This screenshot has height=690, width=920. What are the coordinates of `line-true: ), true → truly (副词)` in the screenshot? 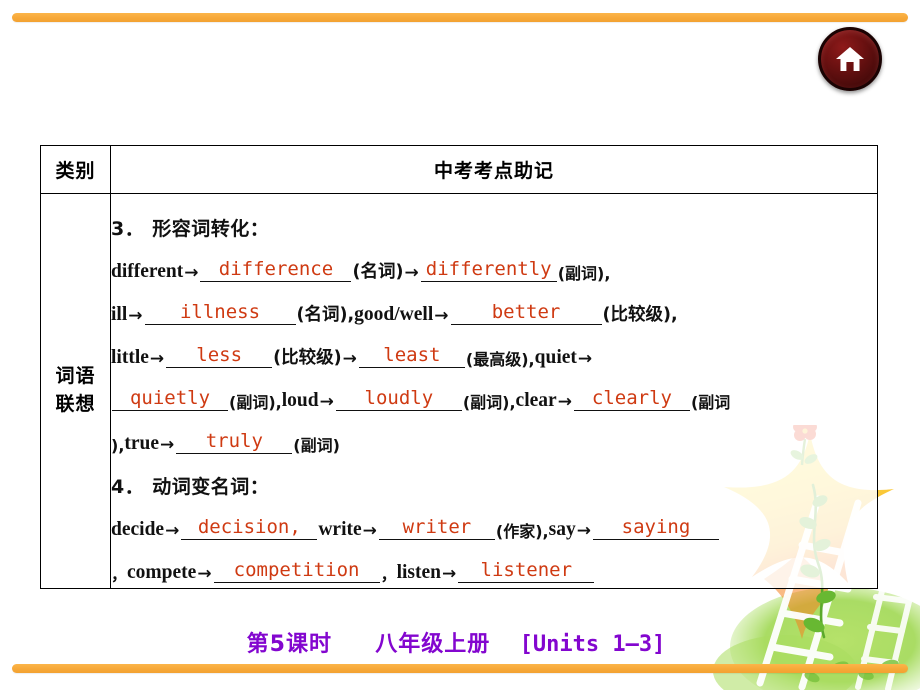 It's located at (494, 433).